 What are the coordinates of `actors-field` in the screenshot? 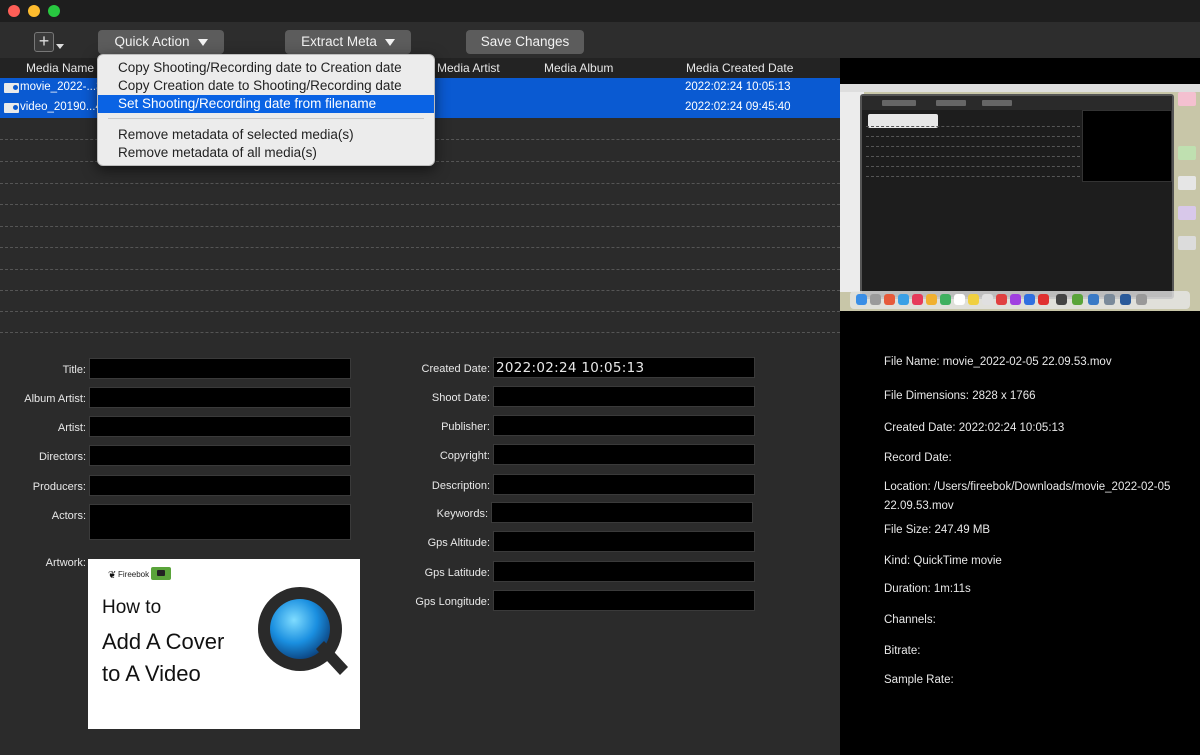 It's located at (220, 522).